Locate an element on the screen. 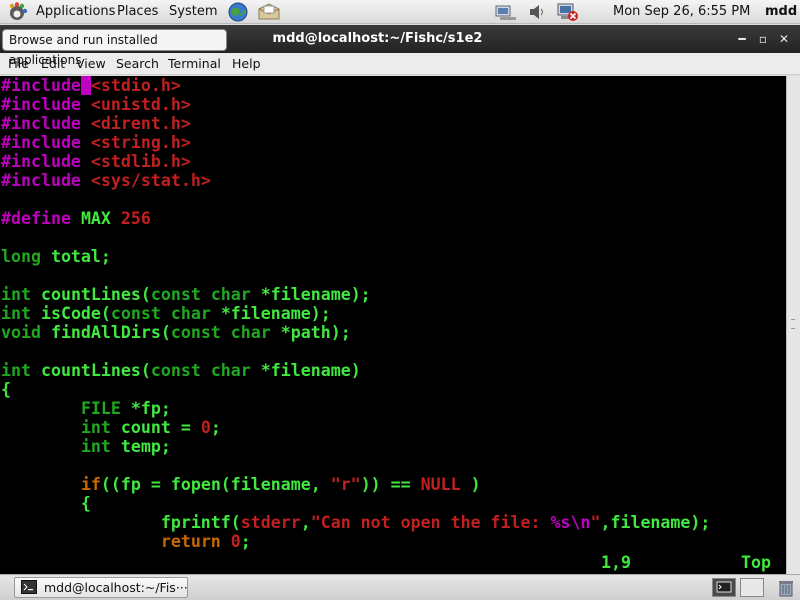 The height and width of the screenshot is (600, 800). code-line: if((fp = fopen(filename, "r")) == NULL ) is located at coordinates (355, 484).